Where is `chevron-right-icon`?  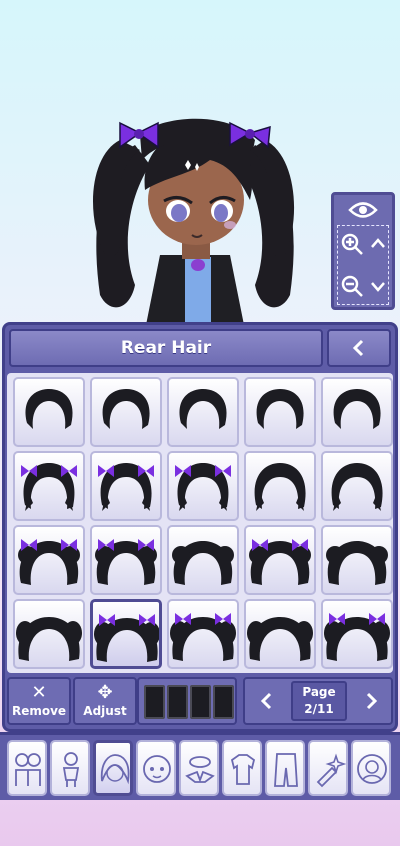
chevron-right-icon is located at coordinates (372, 701).